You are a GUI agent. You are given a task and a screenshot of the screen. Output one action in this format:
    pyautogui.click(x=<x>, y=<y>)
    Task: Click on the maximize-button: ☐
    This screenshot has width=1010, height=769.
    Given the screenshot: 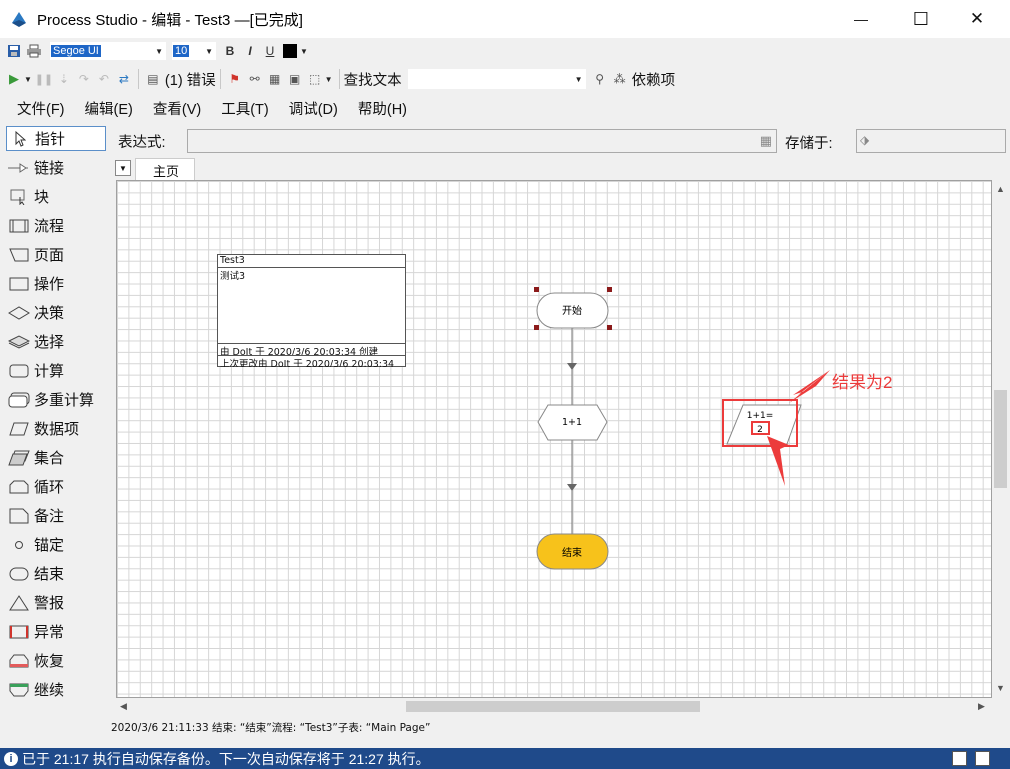 What is the action you would take?
    pyautogui.click(x=921, y=19)
    